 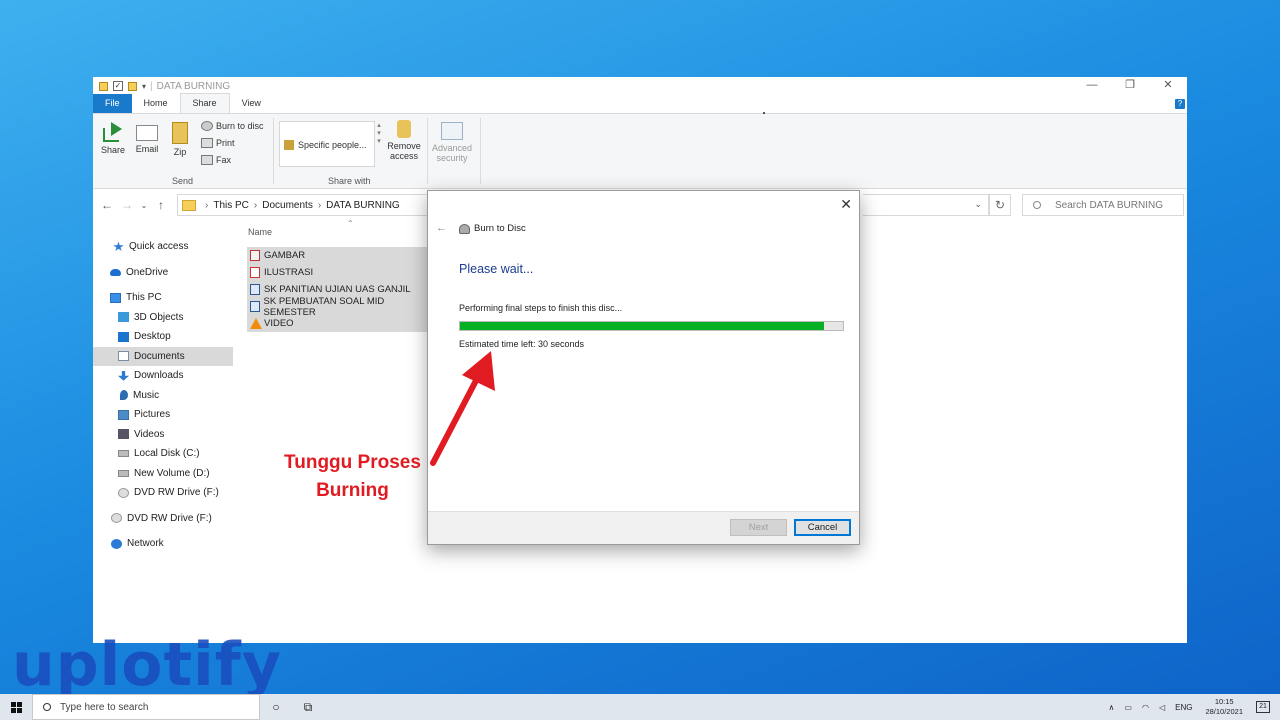 I want to click on file-row: SK PEMBUATAN SOAL MID SEMESTER, so click(x=338, y=307).